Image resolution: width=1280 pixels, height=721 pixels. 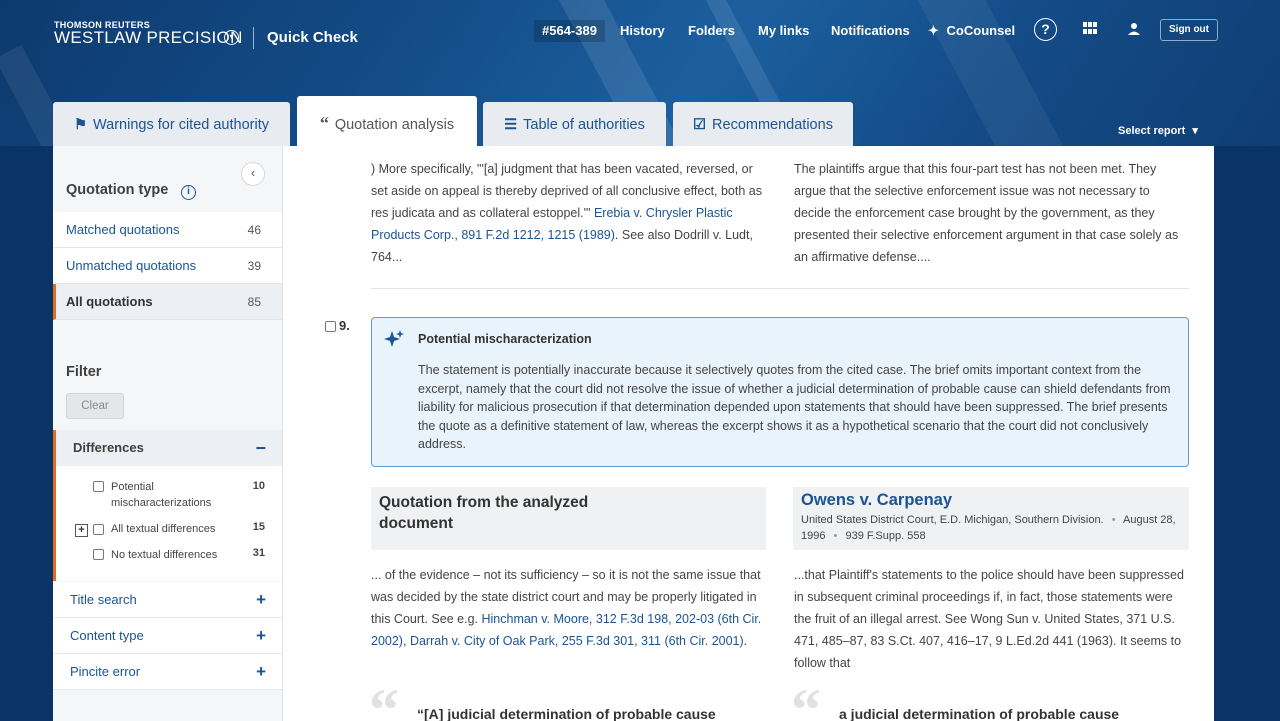 I want to click on select-report-label: Select report, so click(x=1152, y=131).